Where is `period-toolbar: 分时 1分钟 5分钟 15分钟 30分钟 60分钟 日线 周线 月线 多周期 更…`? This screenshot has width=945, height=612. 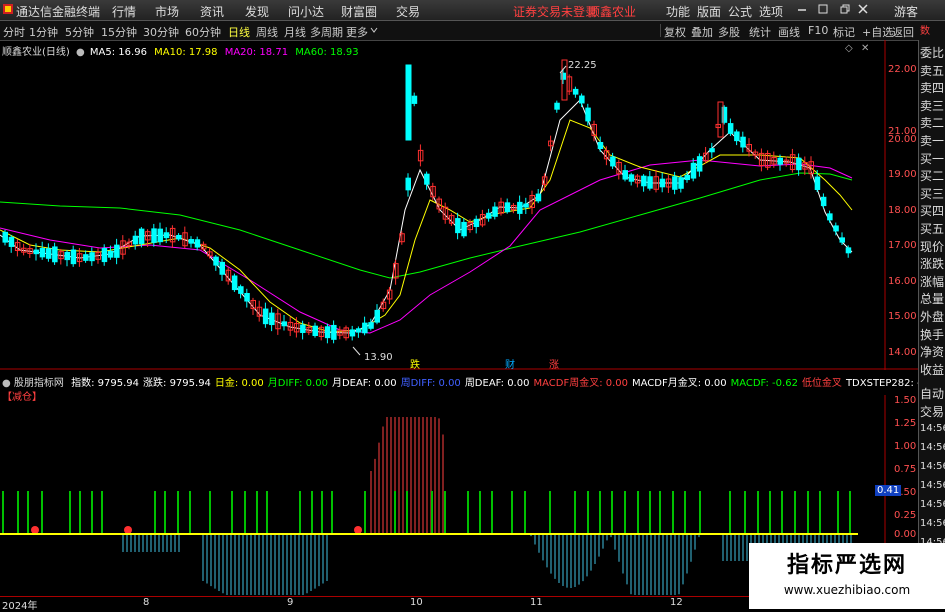
period-toolbar: 分时 1分钟 5分钟 15分钟 30分钟 60分钟 日线 周线 月线 多周期 更… is located at coordinates (472, 31).